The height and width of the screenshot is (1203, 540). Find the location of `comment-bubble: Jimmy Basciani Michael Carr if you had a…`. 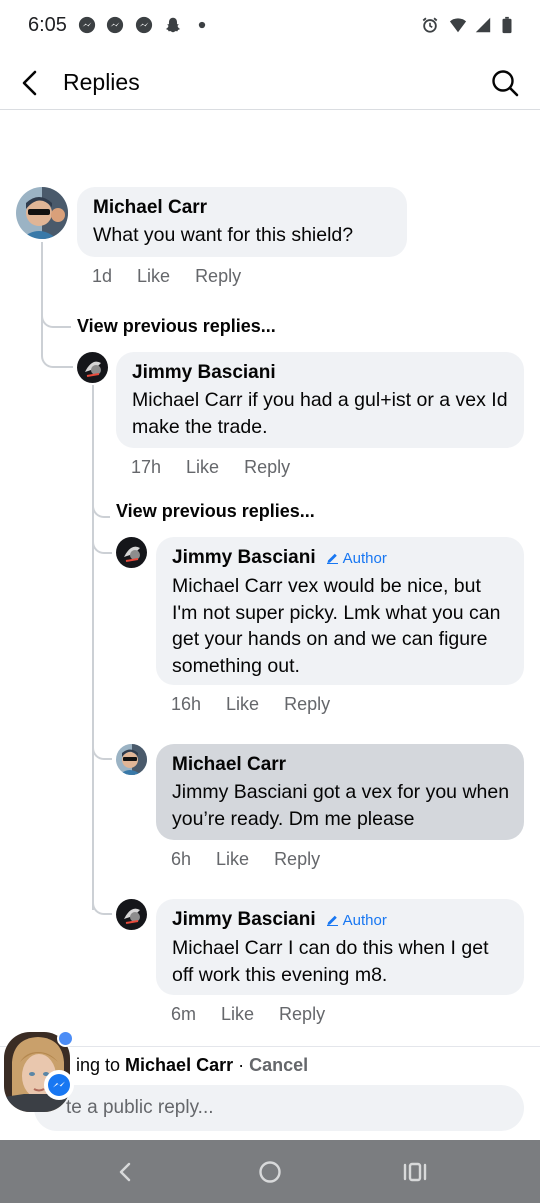

comment-bubble: Jimmy Basciani Michael Carr if you had a… is located at coordinates (320, 400).